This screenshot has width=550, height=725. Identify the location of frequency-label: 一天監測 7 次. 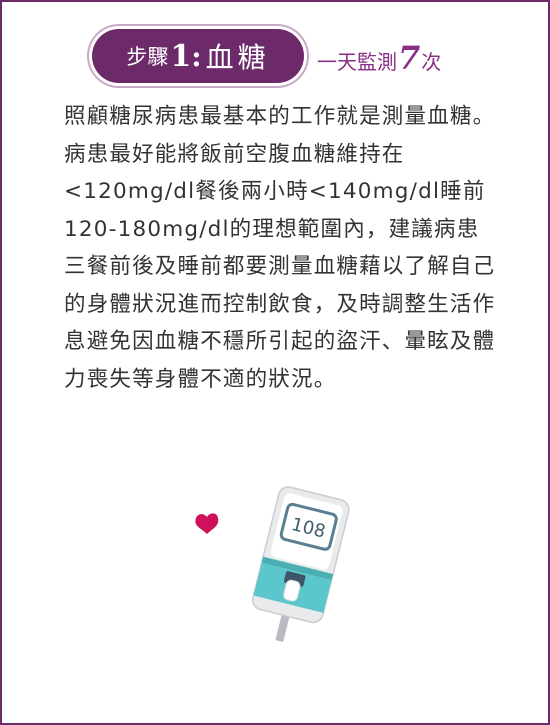
(379, 58).